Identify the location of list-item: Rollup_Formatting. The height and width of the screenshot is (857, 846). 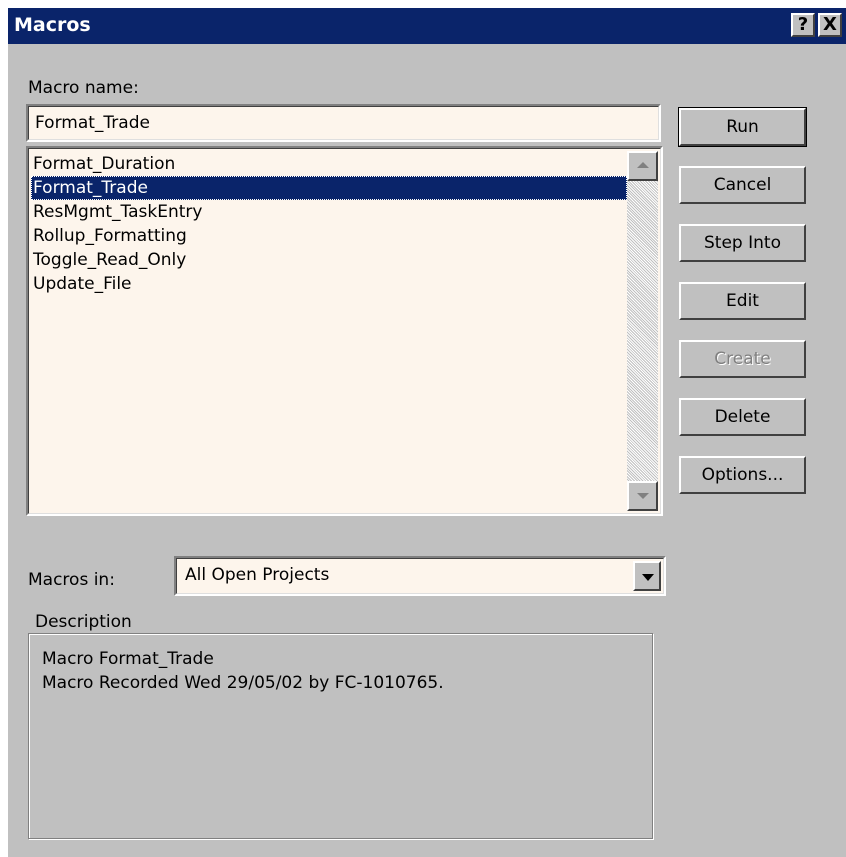
(109, 236).